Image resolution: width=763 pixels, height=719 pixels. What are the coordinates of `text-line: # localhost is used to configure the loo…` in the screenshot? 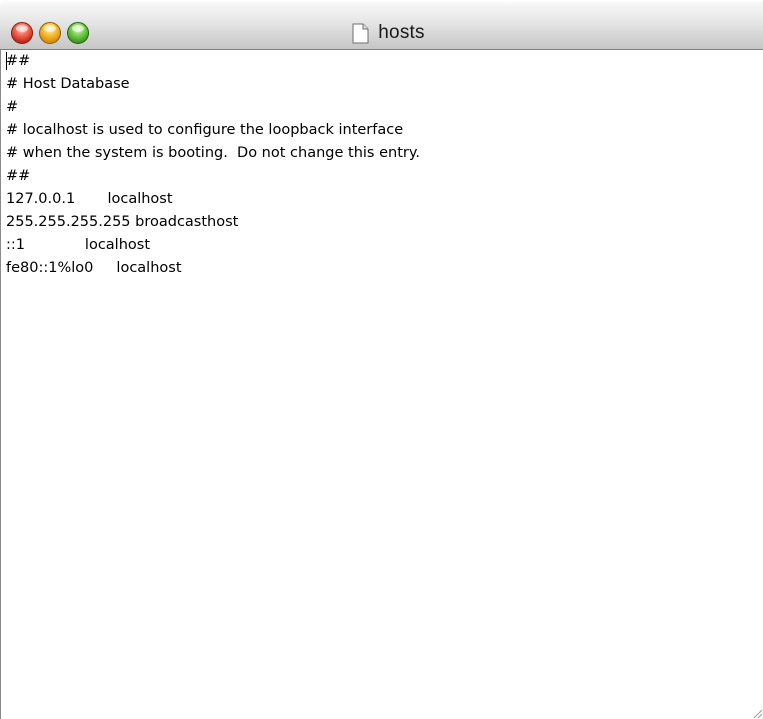 It's located at (204, 130).